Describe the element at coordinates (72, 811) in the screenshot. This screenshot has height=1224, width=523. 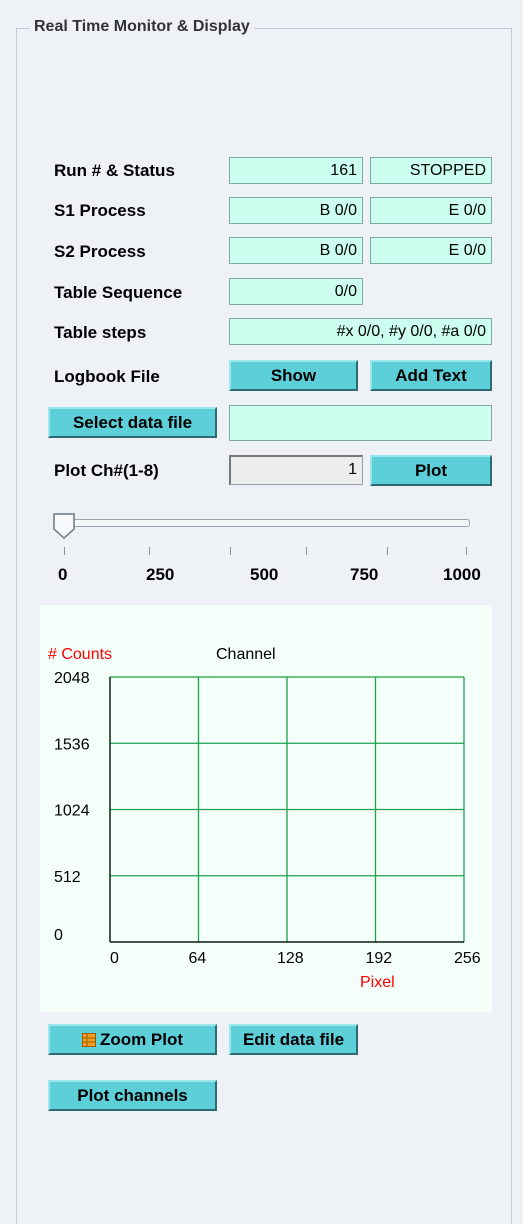
I see `y-tick-label: 1024` at that location.